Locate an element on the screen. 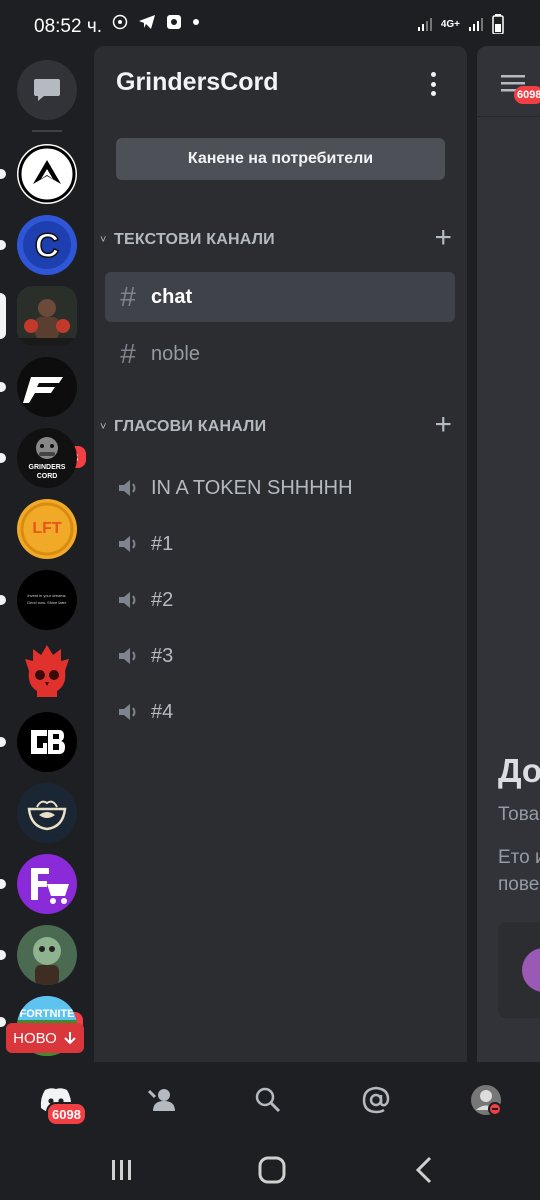 The width and height of the screenshot is (540, 1200). server-icon-grinderscord: GRINDERS CORD is located at coordinates (47, 458).